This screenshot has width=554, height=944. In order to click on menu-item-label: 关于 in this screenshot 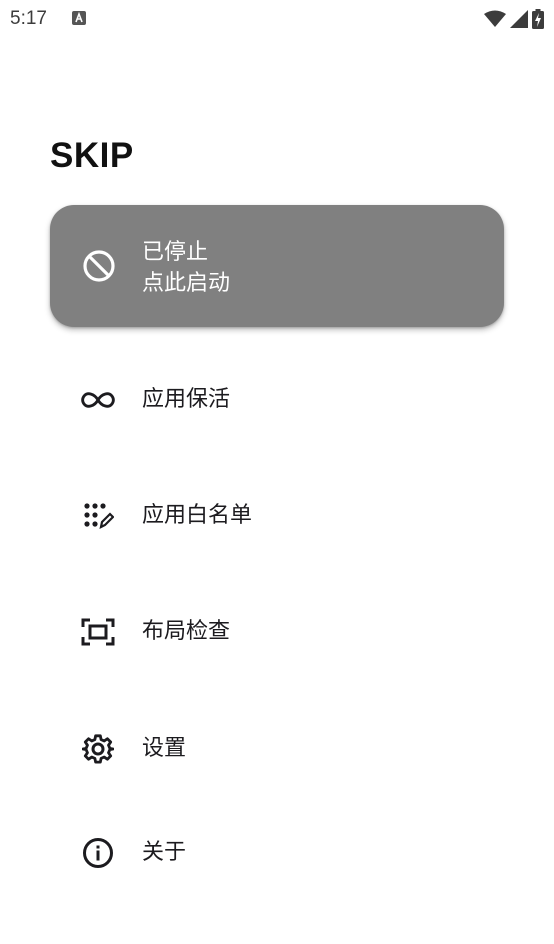, I will do `click(164, 852)`.